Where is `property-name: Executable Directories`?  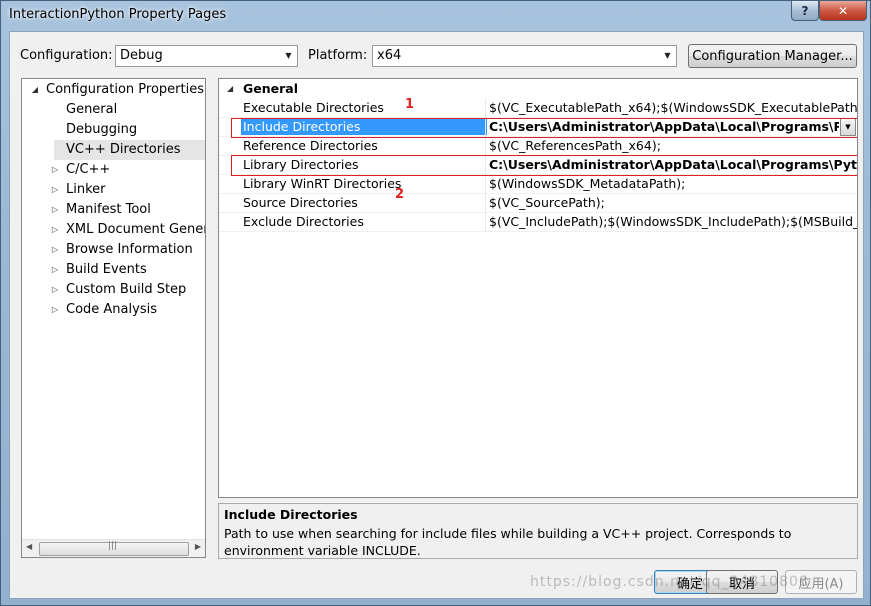
property-name: Executable Directories is located at coordinates (313, 107).